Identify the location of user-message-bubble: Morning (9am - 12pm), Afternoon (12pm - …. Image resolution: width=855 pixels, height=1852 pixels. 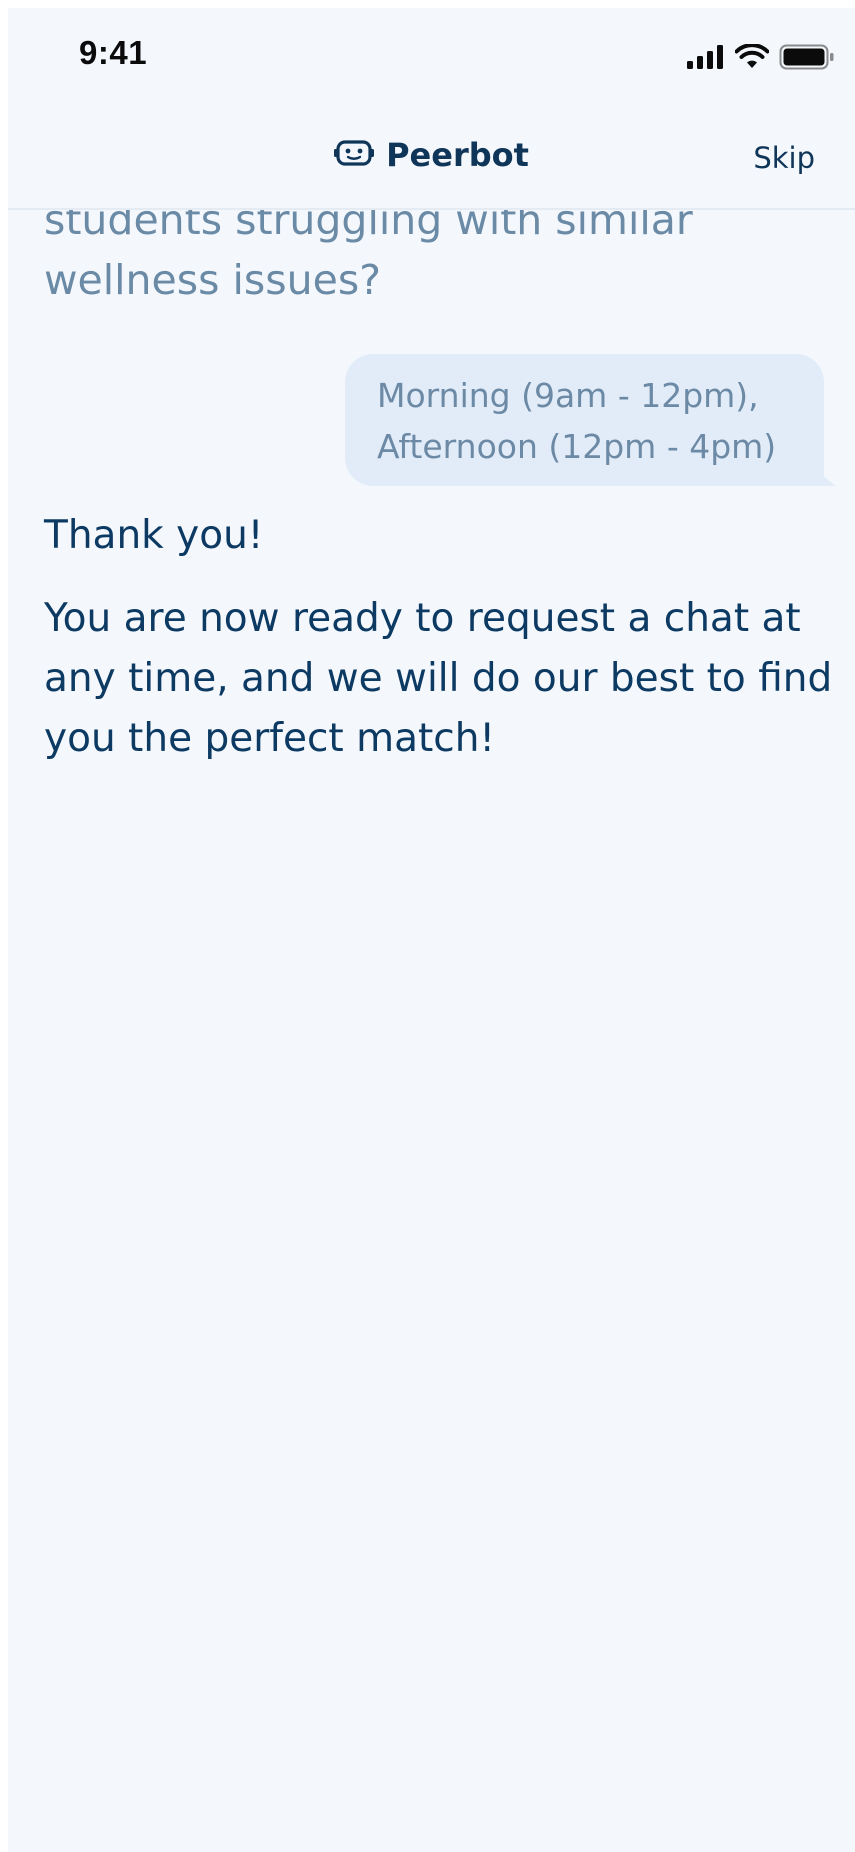
(590, 420).